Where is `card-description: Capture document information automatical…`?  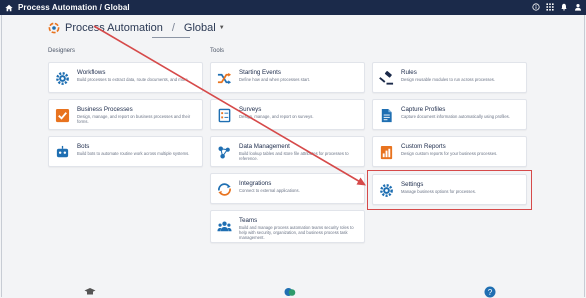
card-description: Capture document information automatical… is located at coordinates (455, 116).